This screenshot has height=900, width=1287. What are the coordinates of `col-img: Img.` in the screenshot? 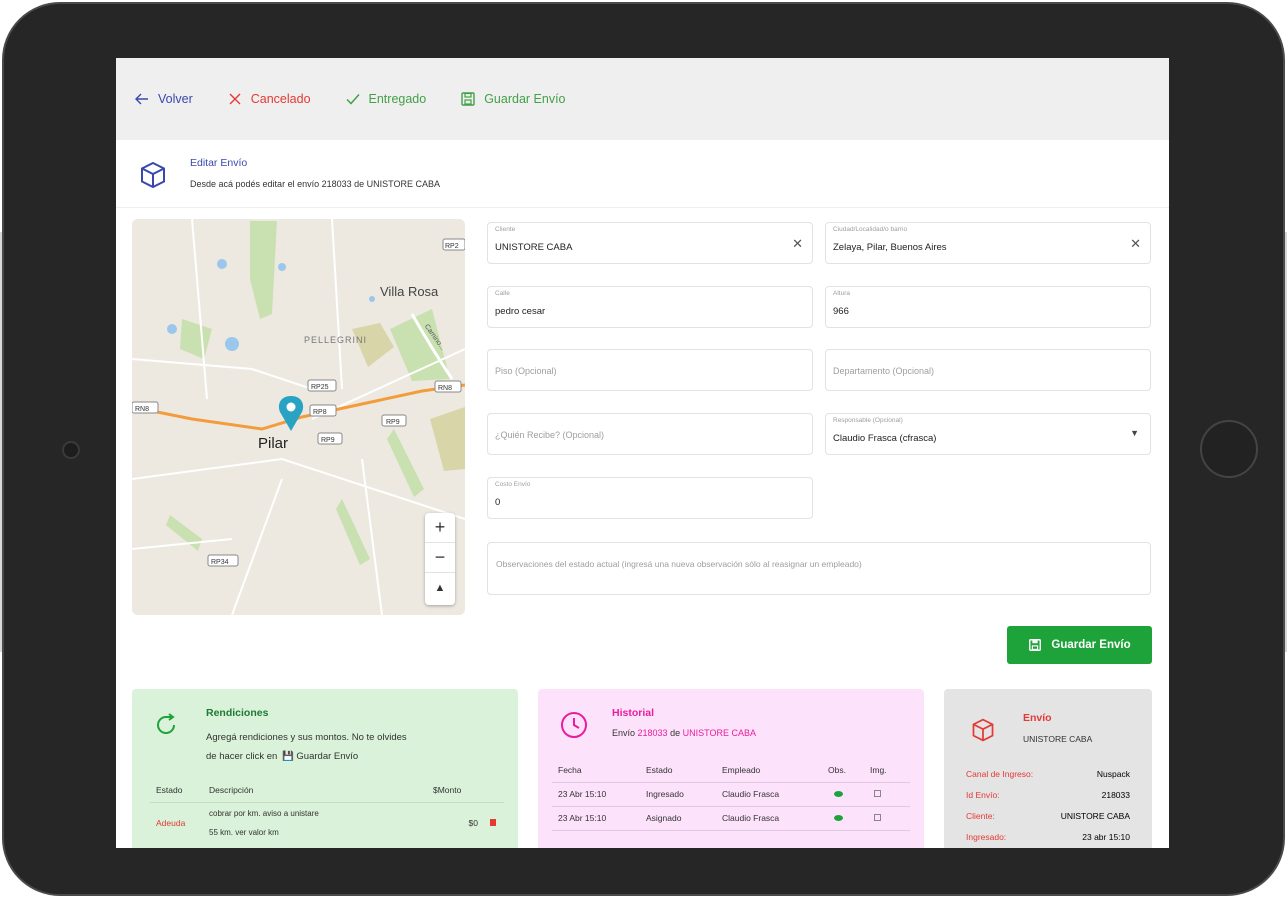 It's located at (887, 770).